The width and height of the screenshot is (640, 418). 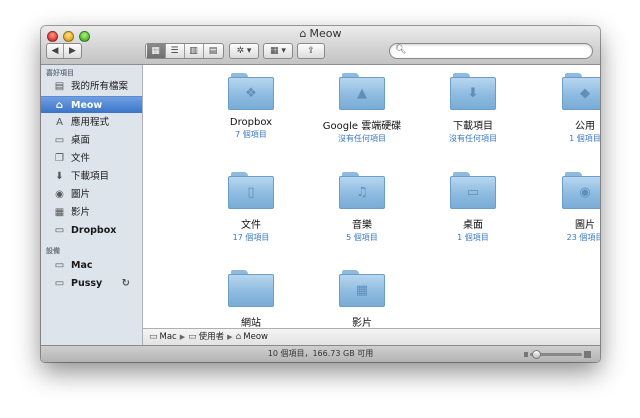 What do you see at coordinates (362, 323) in the screenshot?
I see `item-name: 影片` at bounding box center [362, 323].